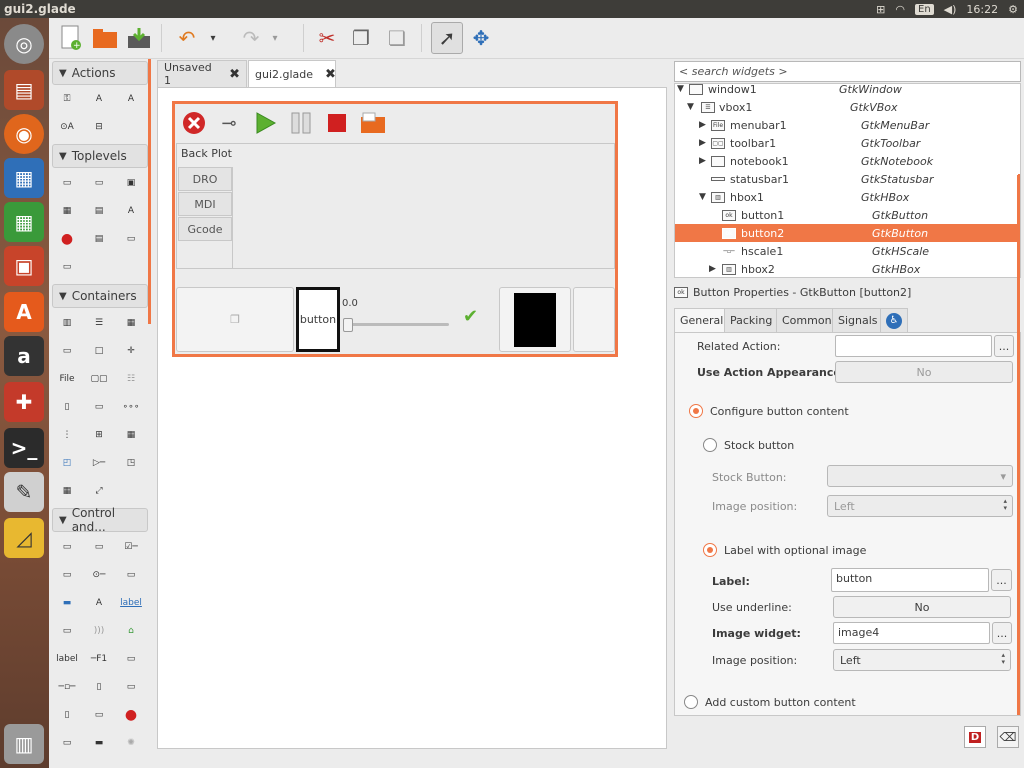 This screenshot has width=1024, height=768. Describe the element at coordinates (67, 351) in the screenshot. I see `notebook-icon: ▭` at that location.